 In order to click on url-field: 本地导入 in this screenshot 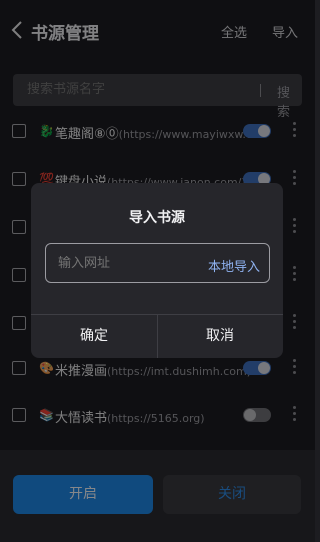, I will do `click(157, 263)`.